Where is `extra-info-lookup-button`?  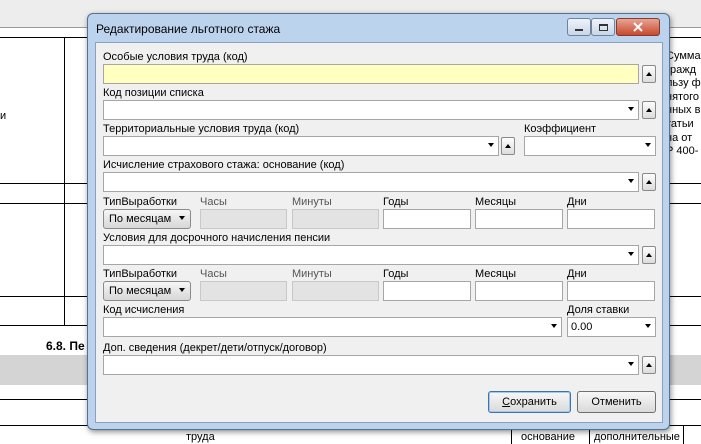
extra-info-lookup-button is located at coordinates (649, 365).